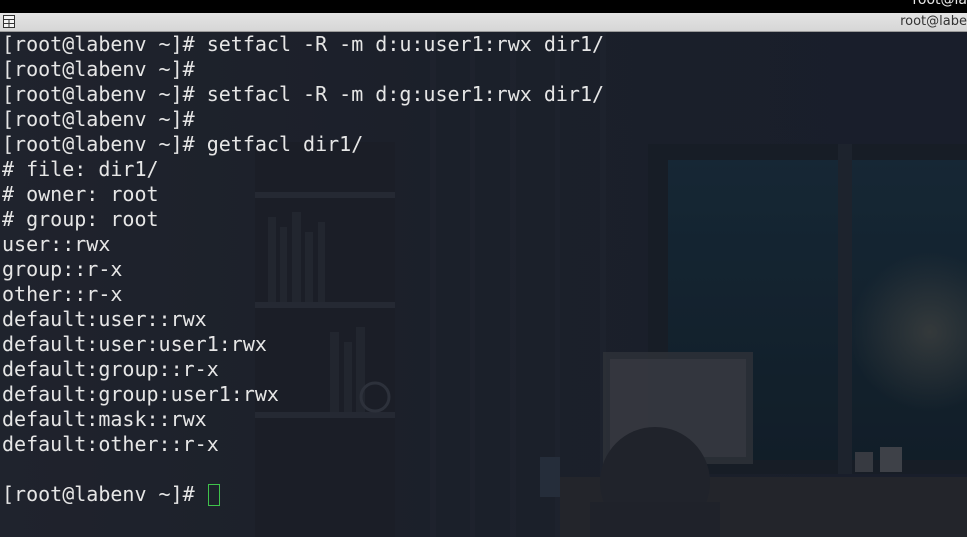 Image resolution: width=967 pixels, height=537 pixels. I want to click on terminal-line: # owner: root, so click(80, 194).